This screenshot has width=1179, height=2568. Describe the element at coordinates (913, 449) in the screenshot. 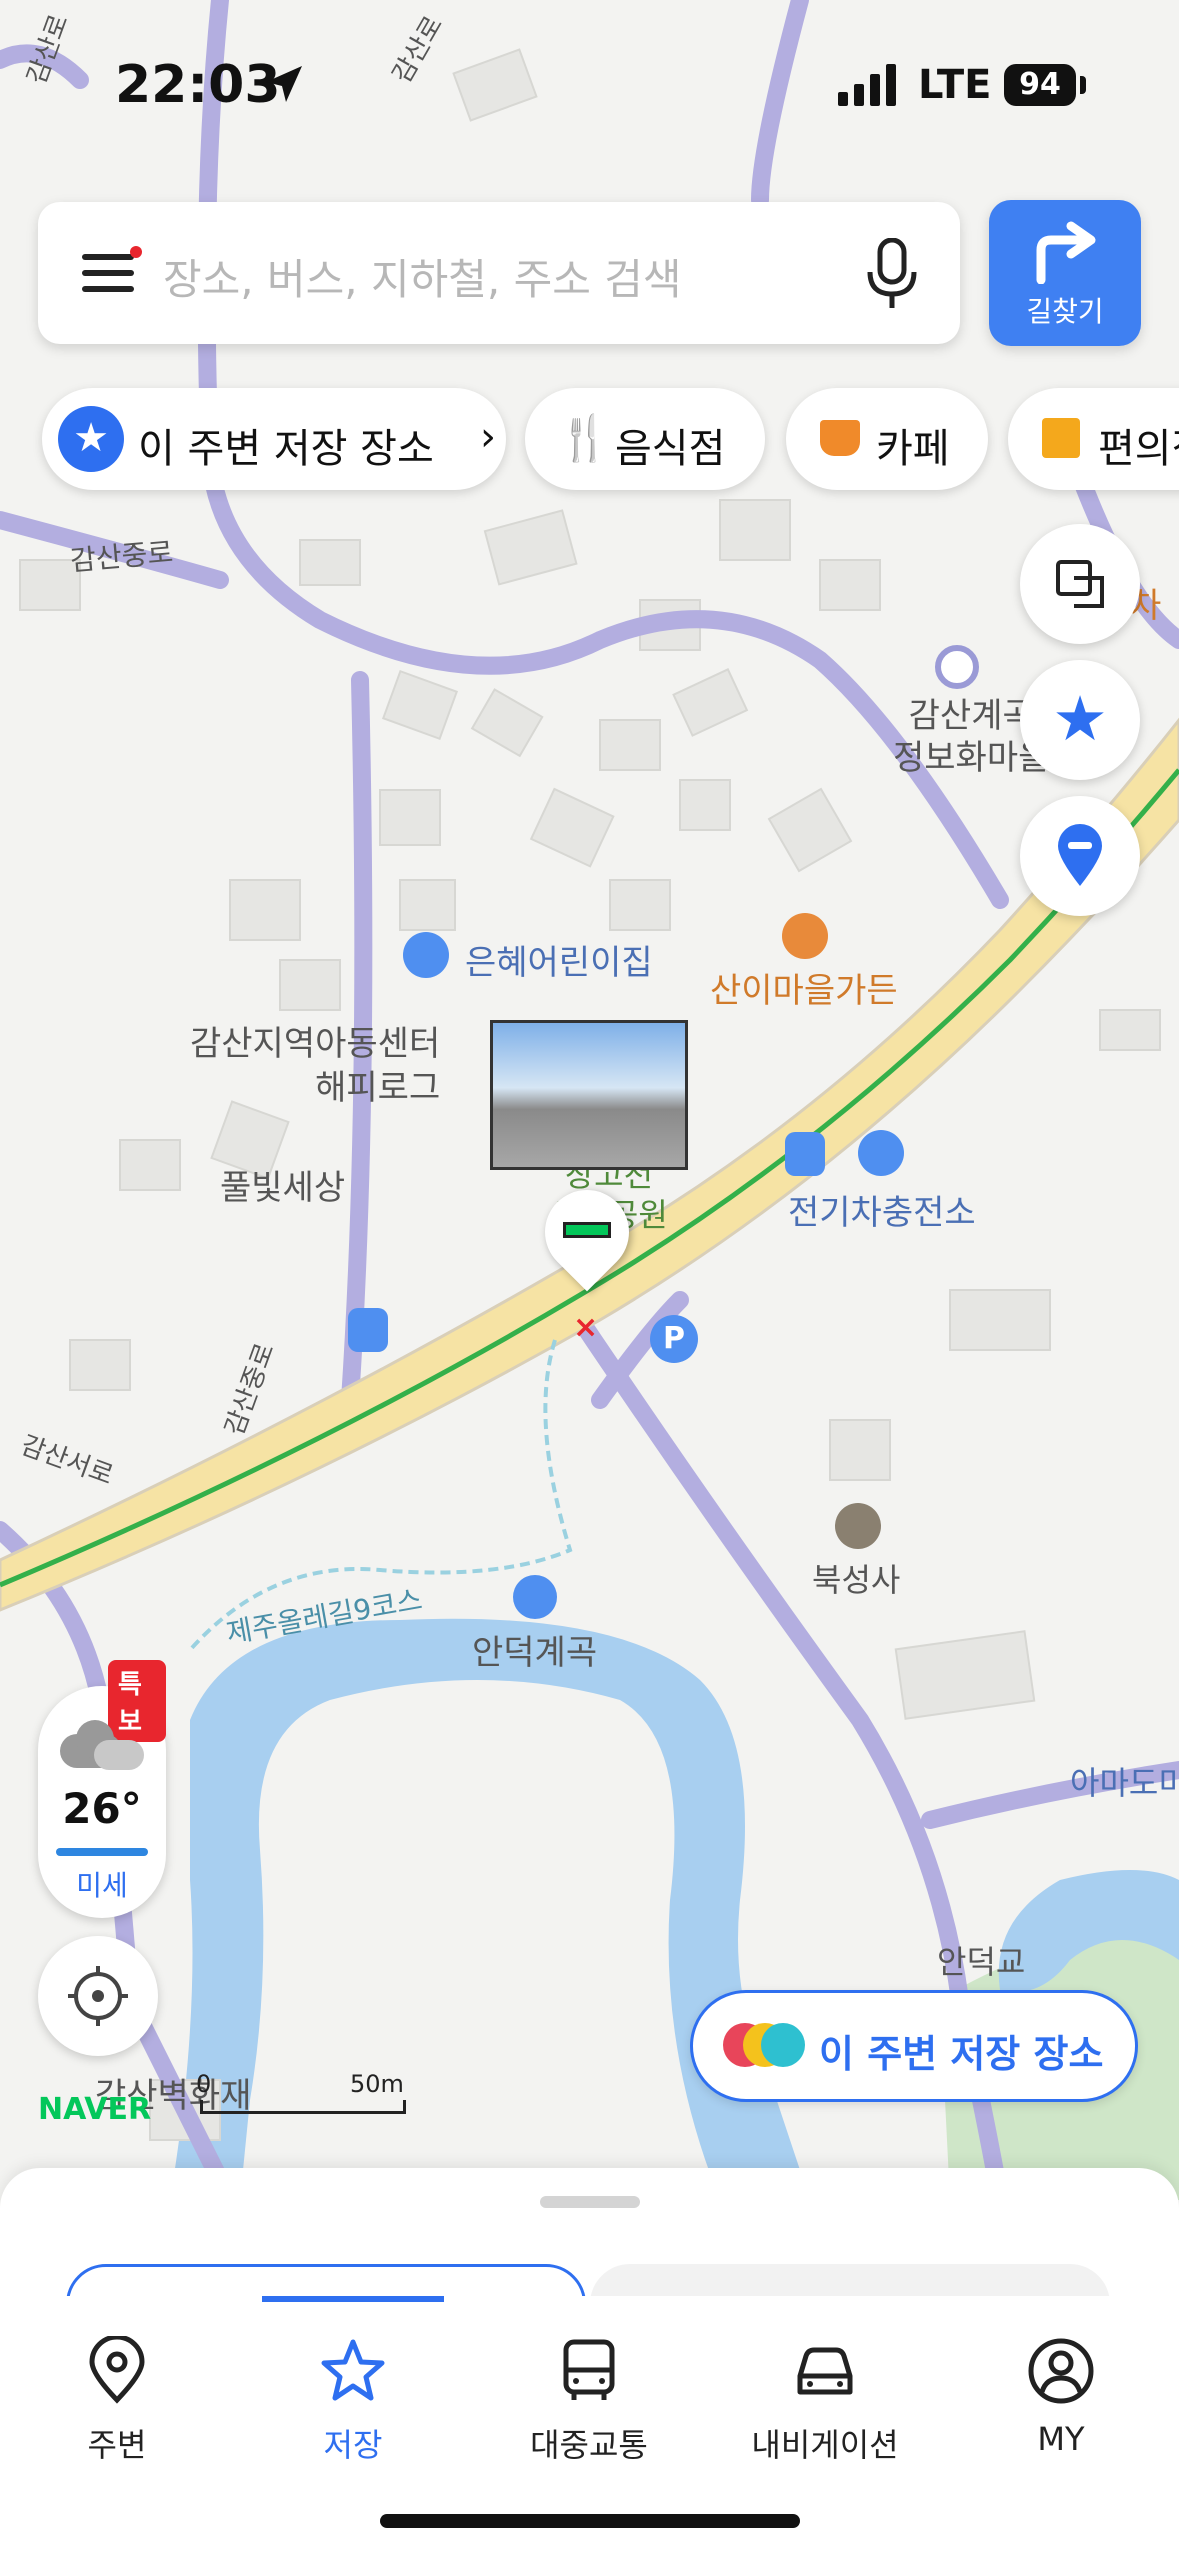

I see `chip-label: 카페` at that location.